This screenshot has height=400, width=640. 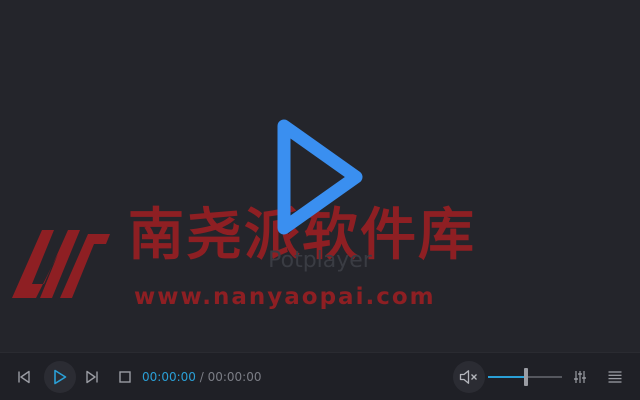 I want to click on previous-icon, so click(x=24, y=377).